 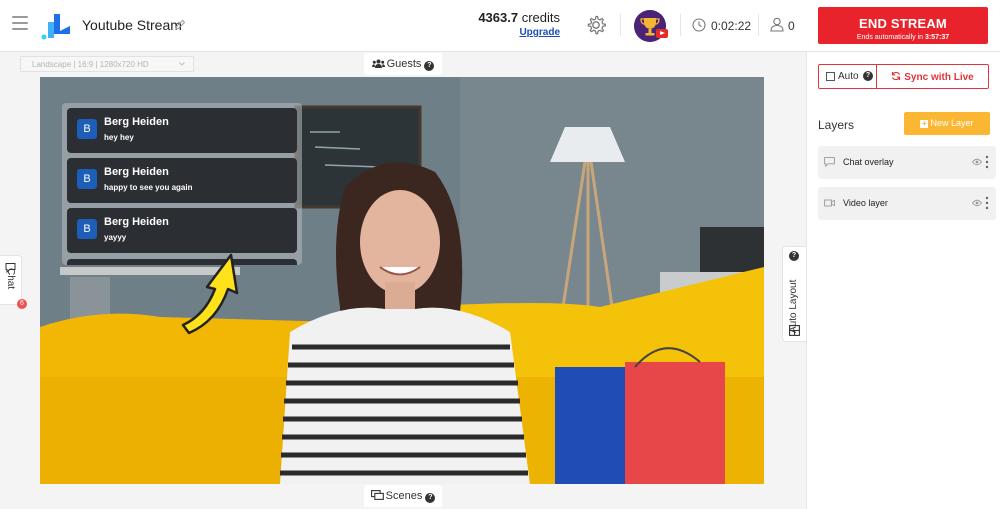 I want to click on chat-message: B Berg Heiden happy to see you again, so click(x=182, y=180).